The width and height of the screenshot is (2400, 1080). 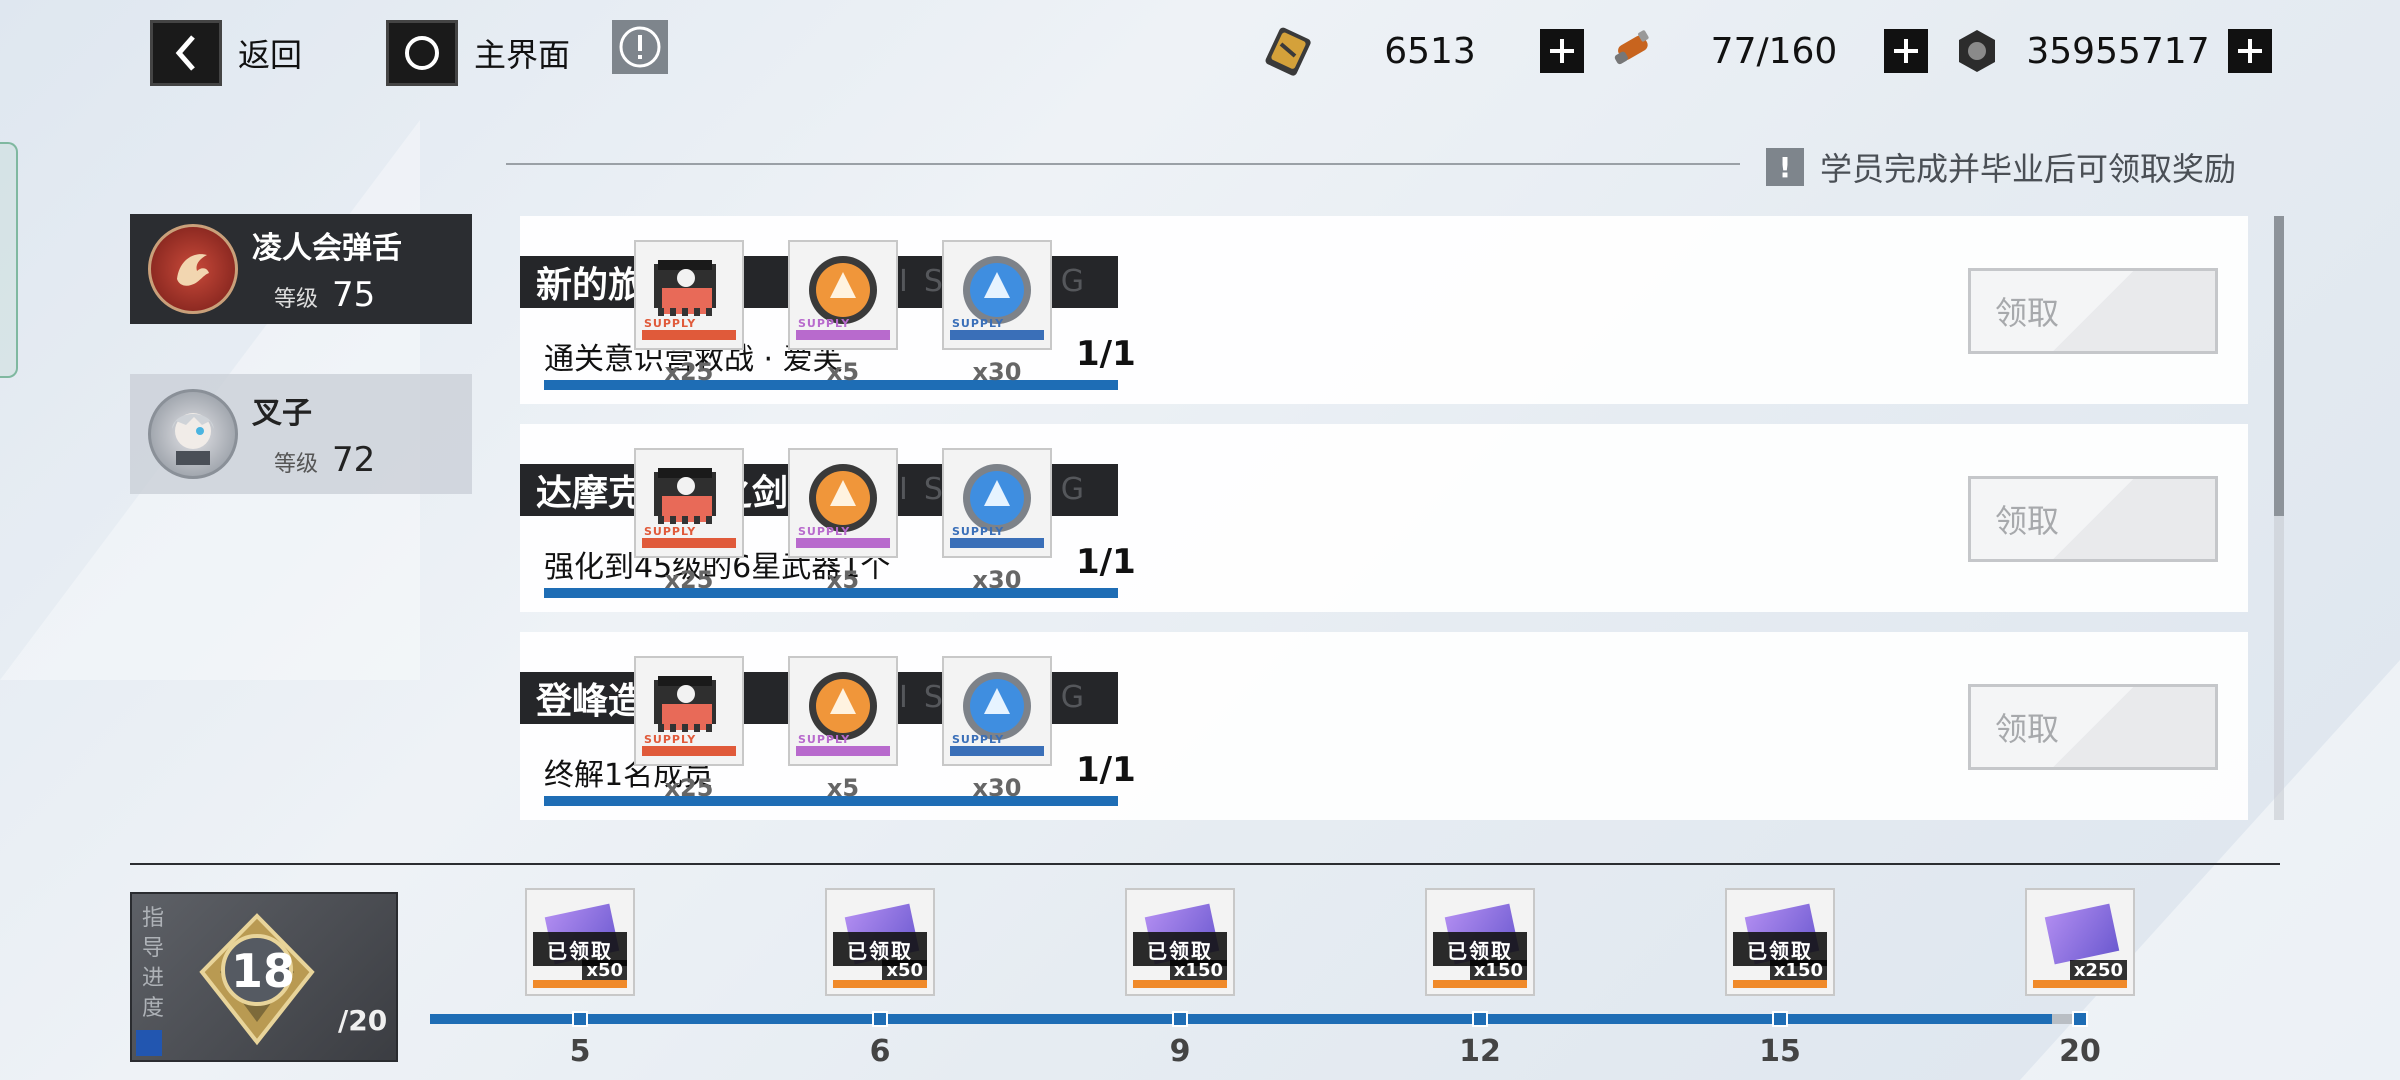 I want to click on student-card-2: 叉子 等级 72, so click(x=301, y=434).